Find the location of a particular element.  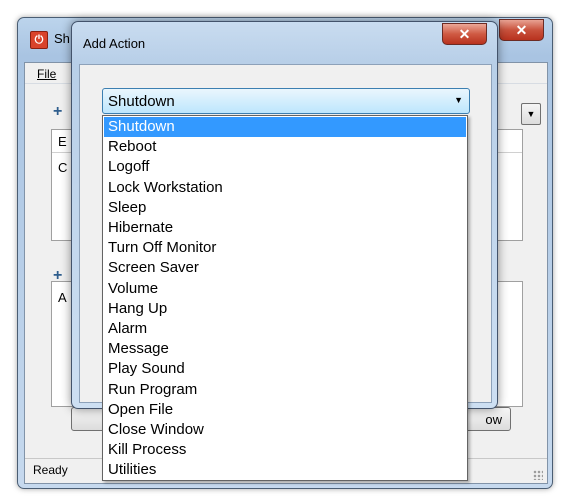

dropdown-option: Volume is located at coordinates (285, 289).